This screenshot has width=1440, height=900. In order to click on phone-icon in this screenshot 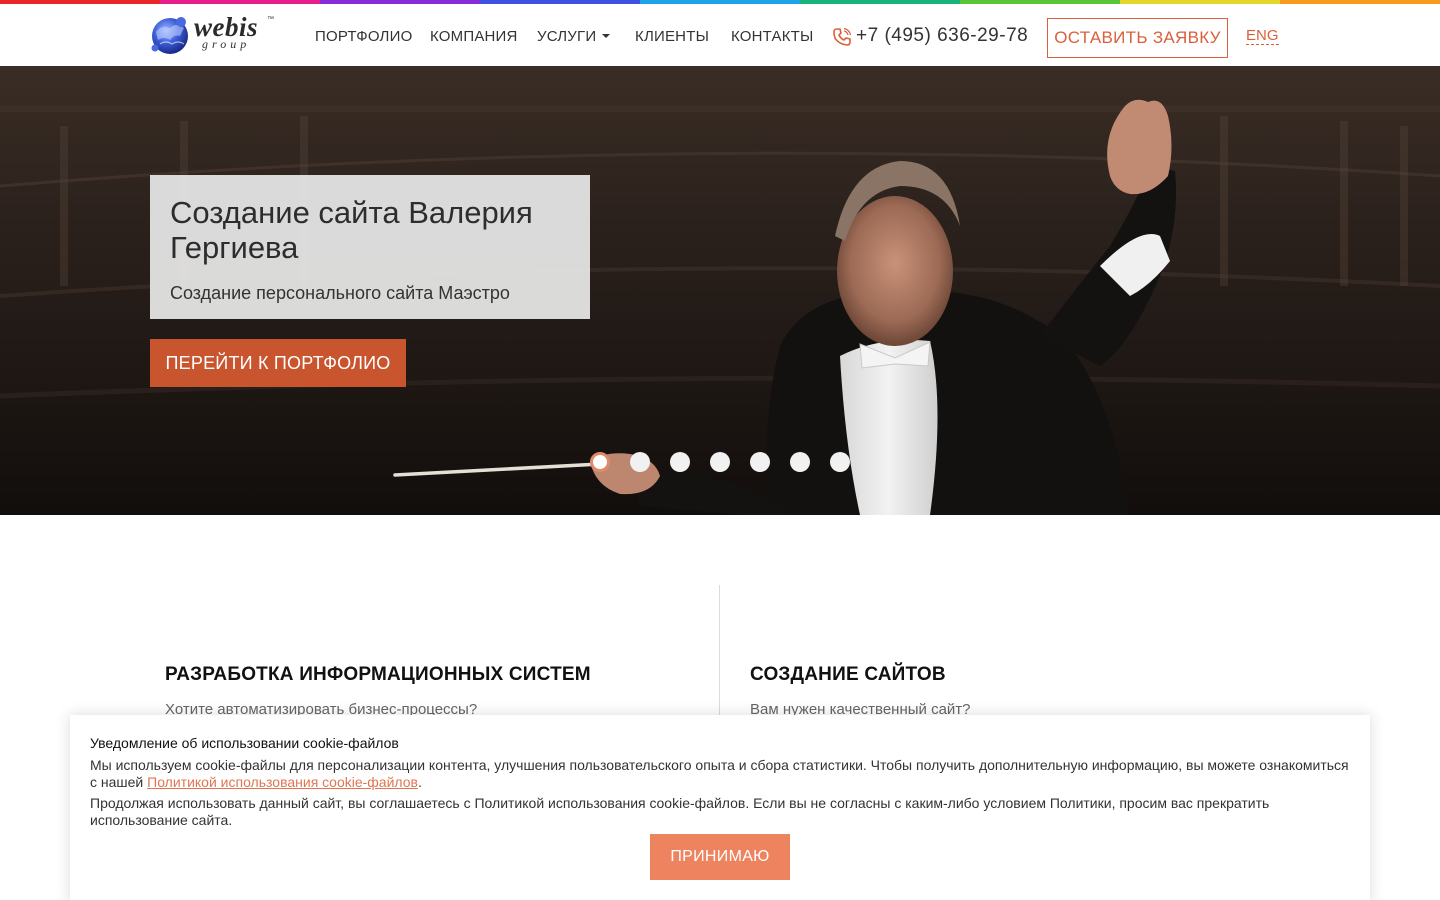, I will do `click(842, 36)`.